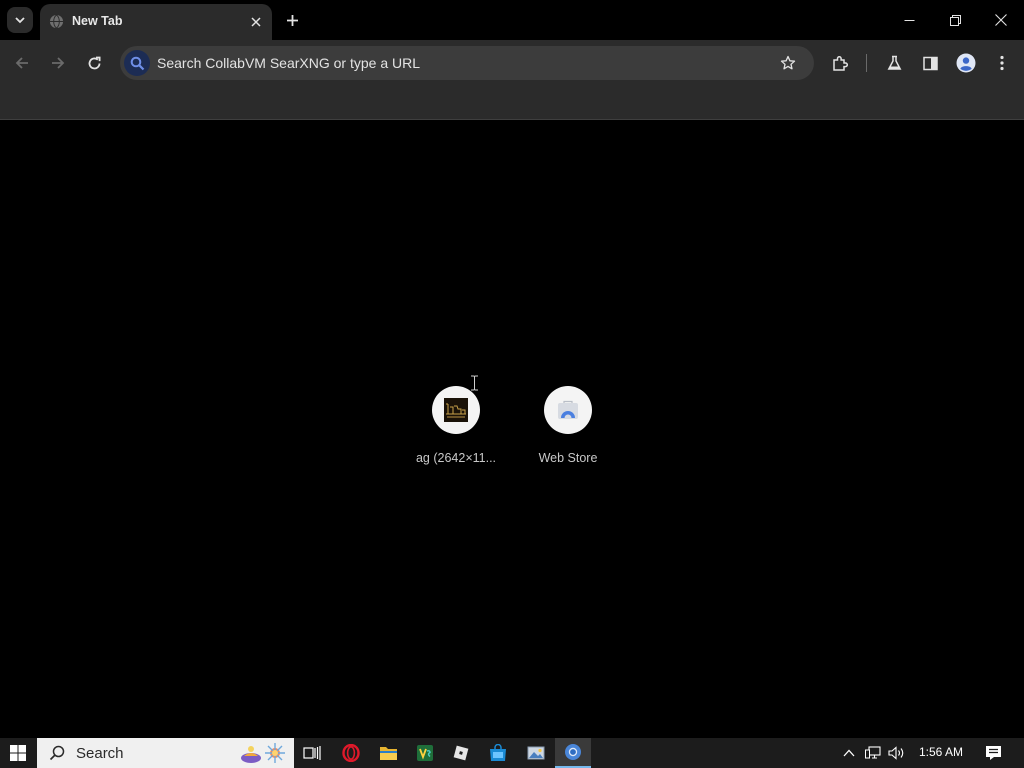 This screenshot has height=768, width=1024. I want to click on show-hidden-icons-button, so click(849, 753).